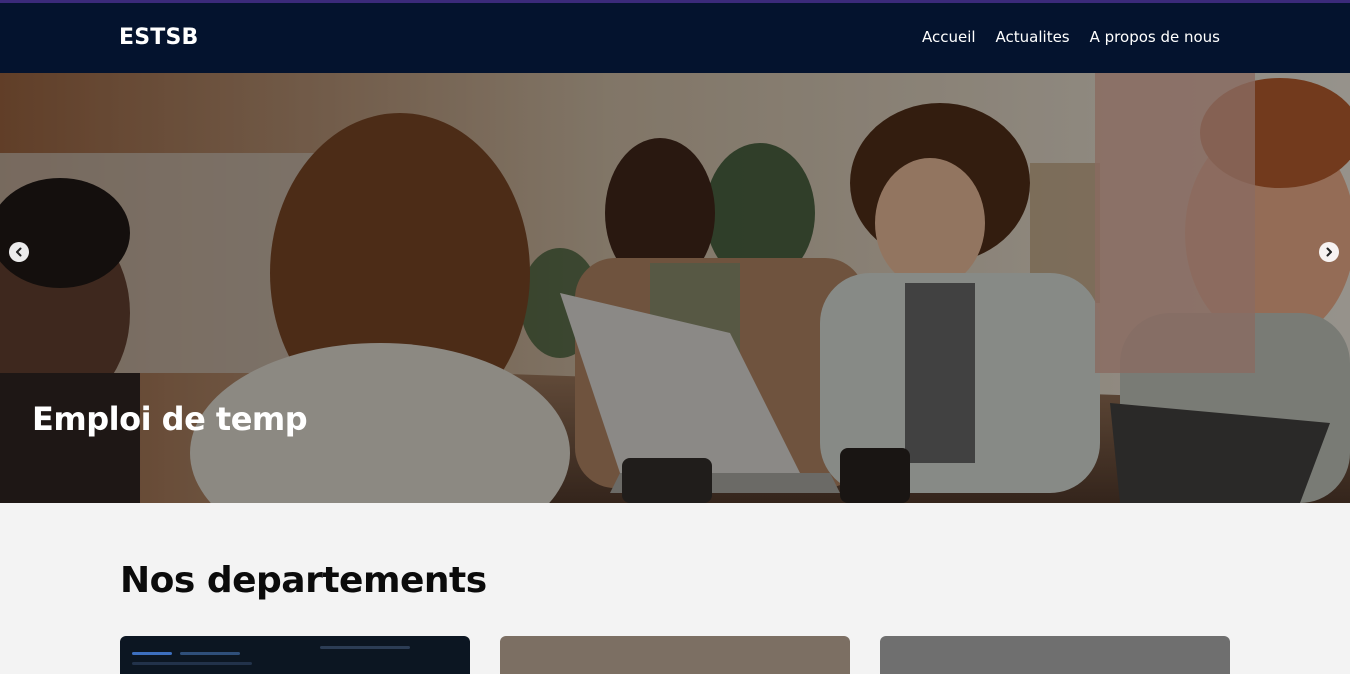 The image size is (1350, 674). Describe the element at coordinates (159, 37) in the screenshot. I see `brand-logo: ESTSB` at that location.